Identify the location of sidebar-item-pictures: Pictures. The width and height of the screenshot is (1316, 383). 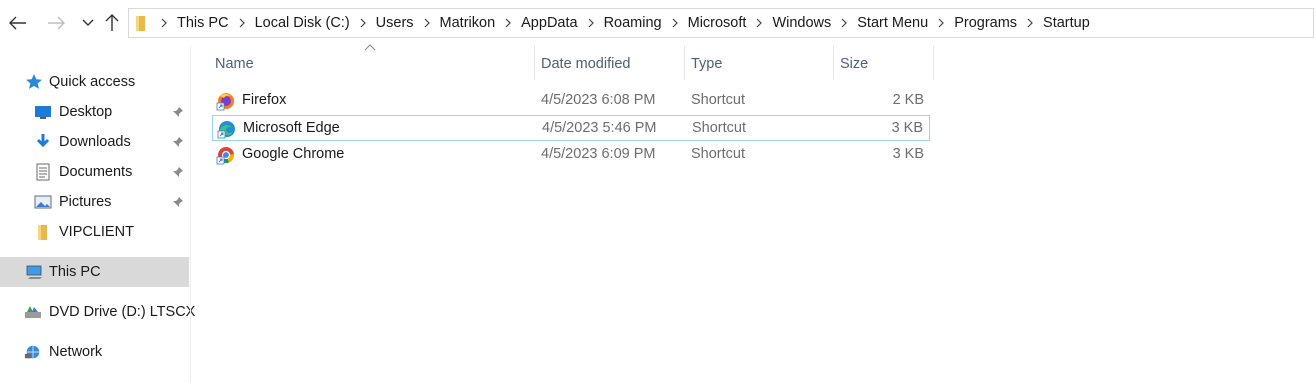
(94, 202).